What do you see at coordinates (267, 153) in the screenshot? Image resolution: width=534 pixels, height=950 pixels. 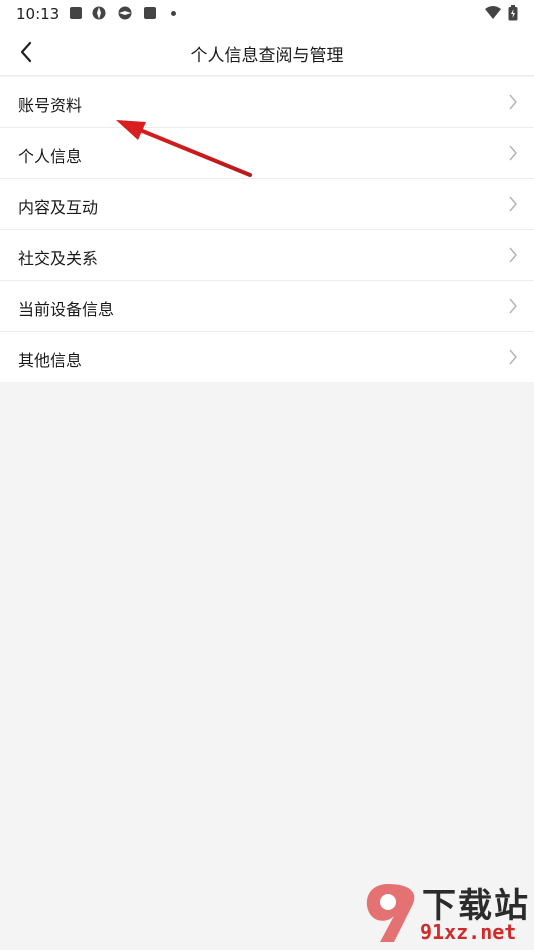 I see `menu-item-personal-info: 个人信息` at bounding box center [267, 153].